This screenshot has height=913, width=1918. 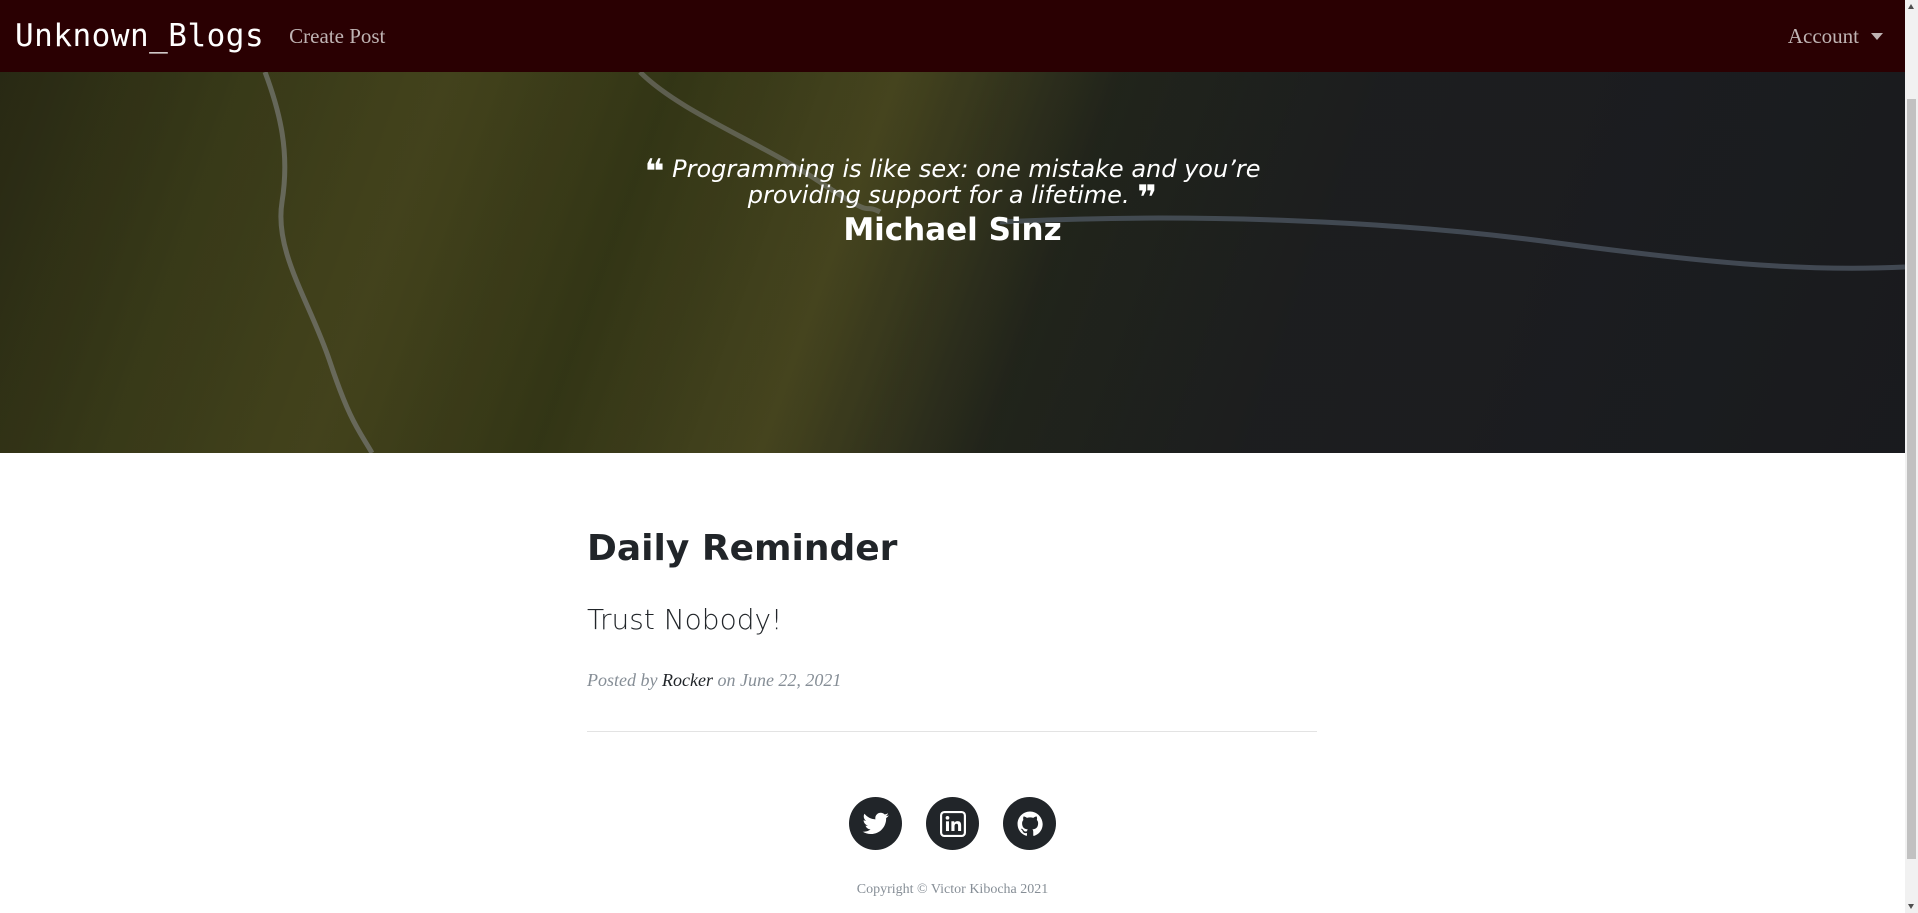 What do you see at coordinates (1911, 906) in the screenshot?
I see `scroll-down-arrow-icon` at bounding box center [1911, 906].